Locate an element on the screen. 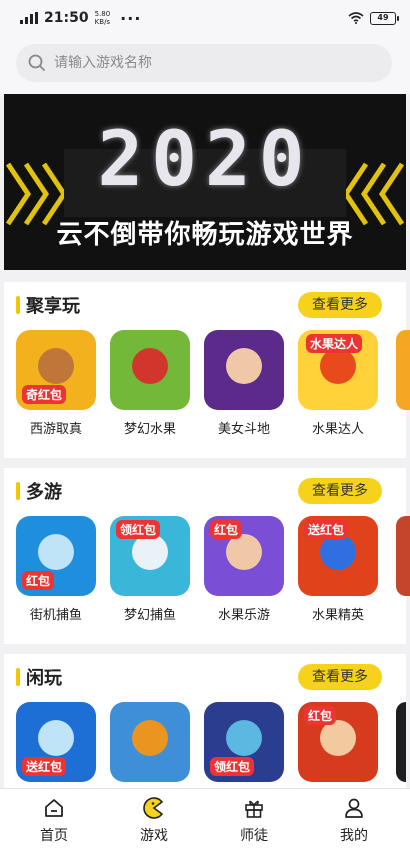  user-icon is located at coordinates (354, 808).